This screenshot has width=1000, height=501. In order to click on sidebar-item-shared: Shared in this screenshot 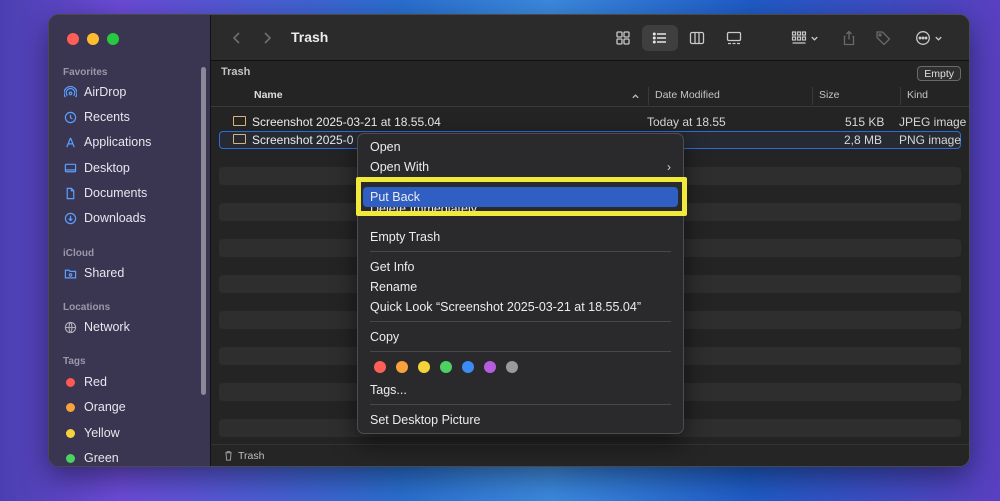, I will do `click(93, 273)`.